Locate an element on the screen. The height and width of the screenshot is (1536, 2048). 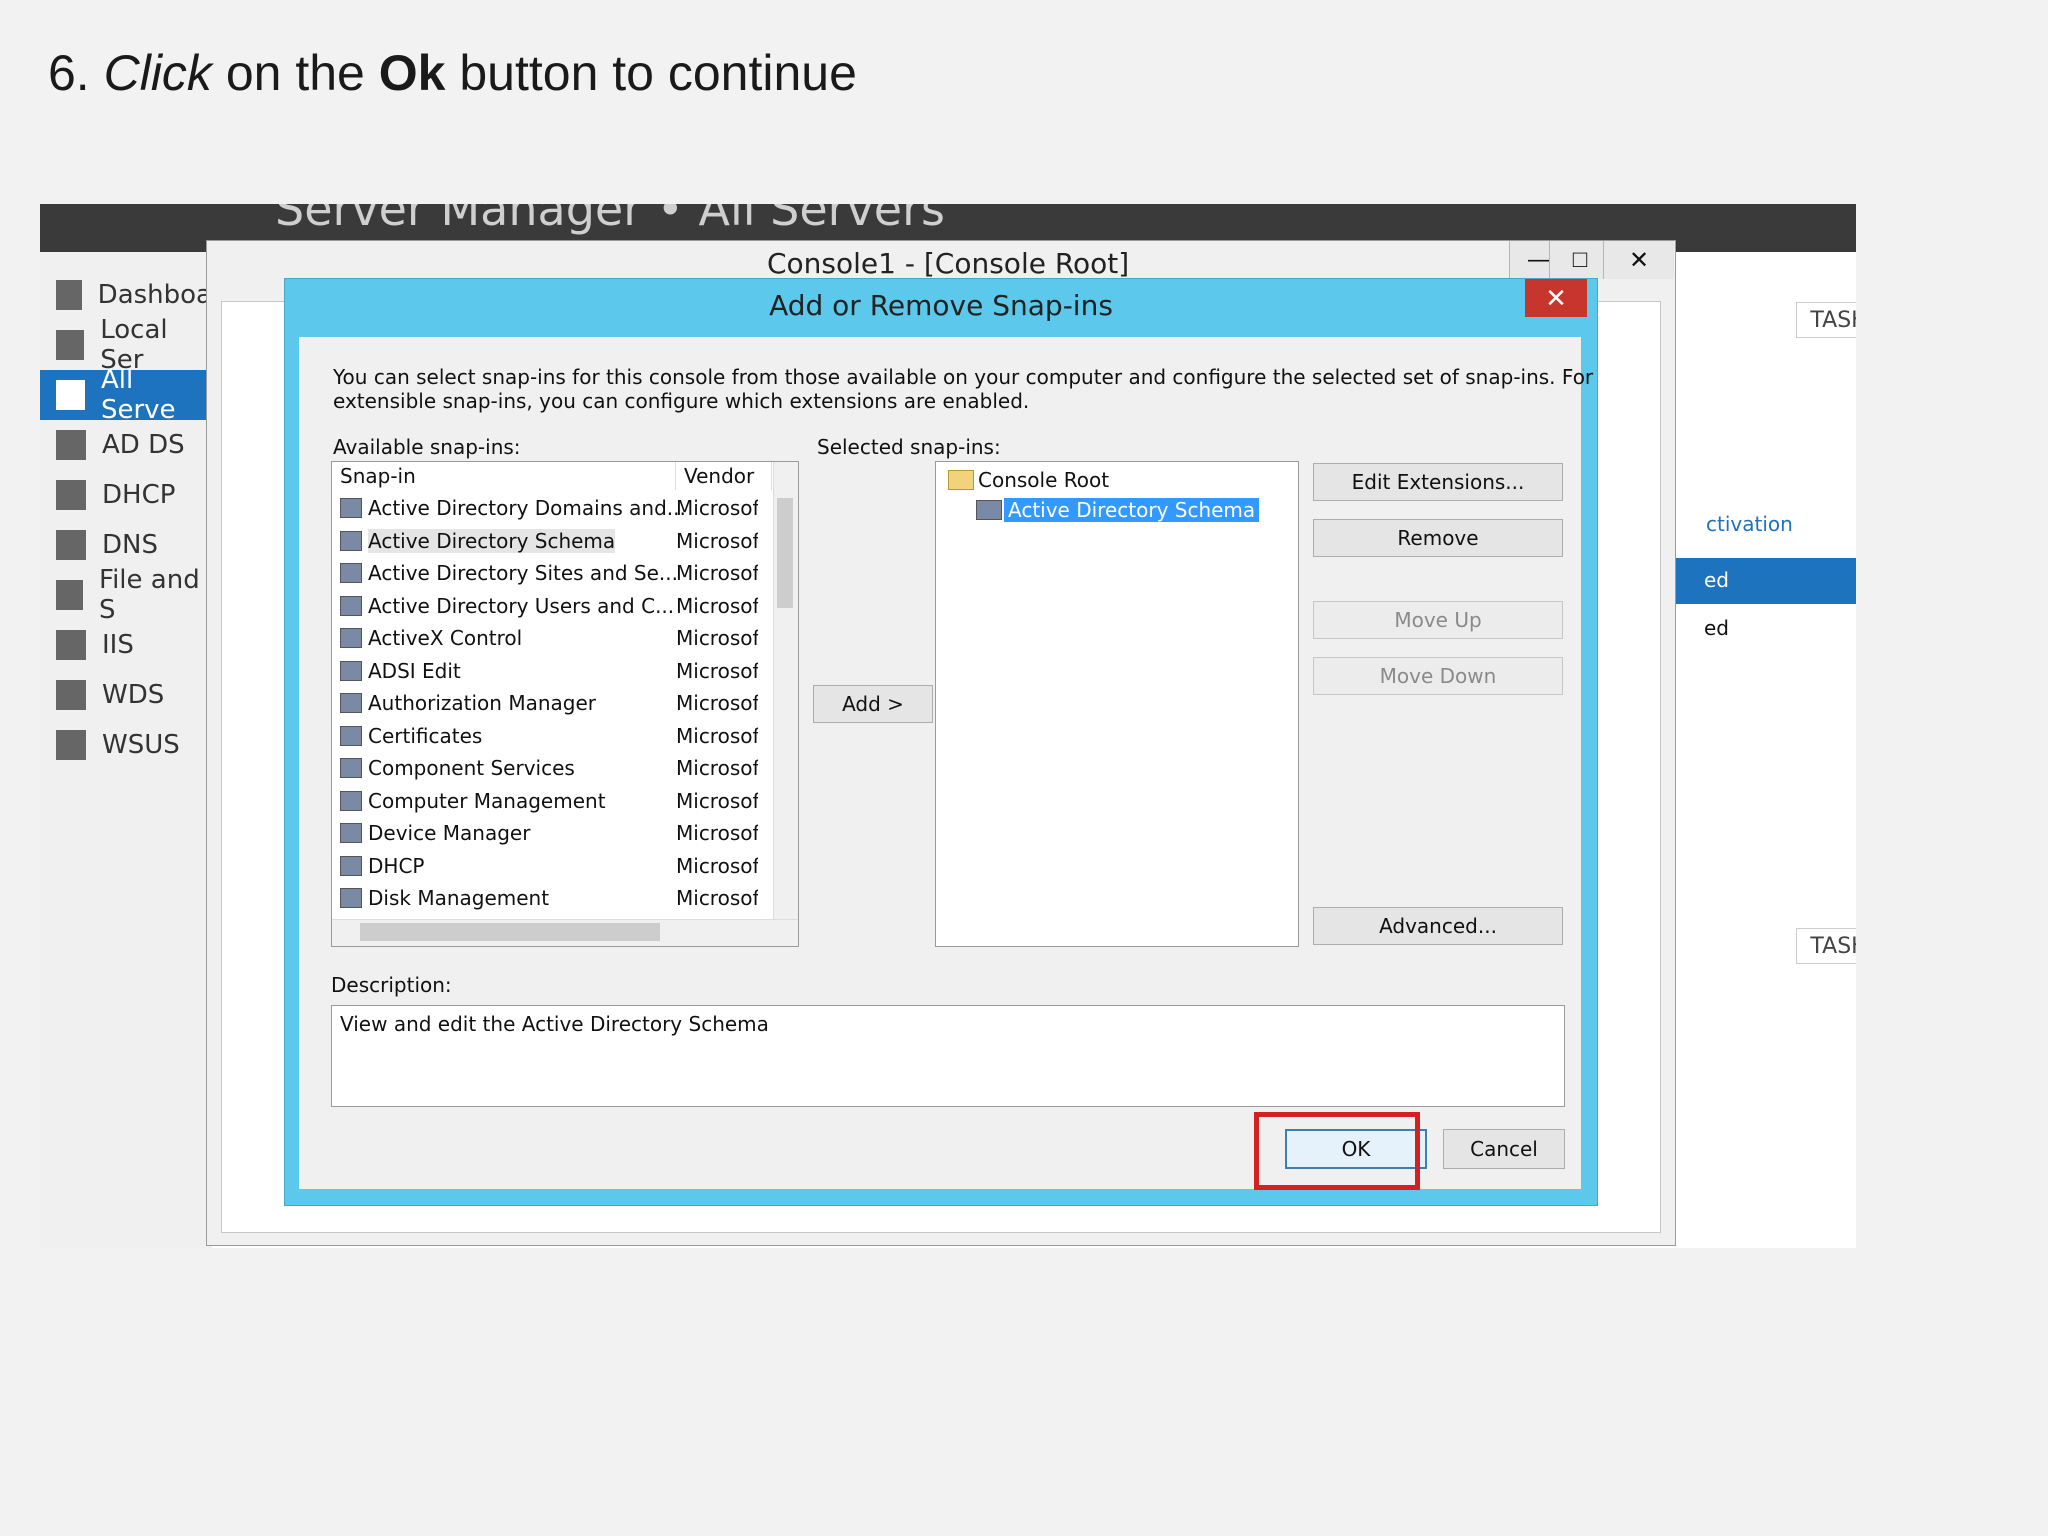
column-header-vendor: Vendor is located at coordinates (724, 476).